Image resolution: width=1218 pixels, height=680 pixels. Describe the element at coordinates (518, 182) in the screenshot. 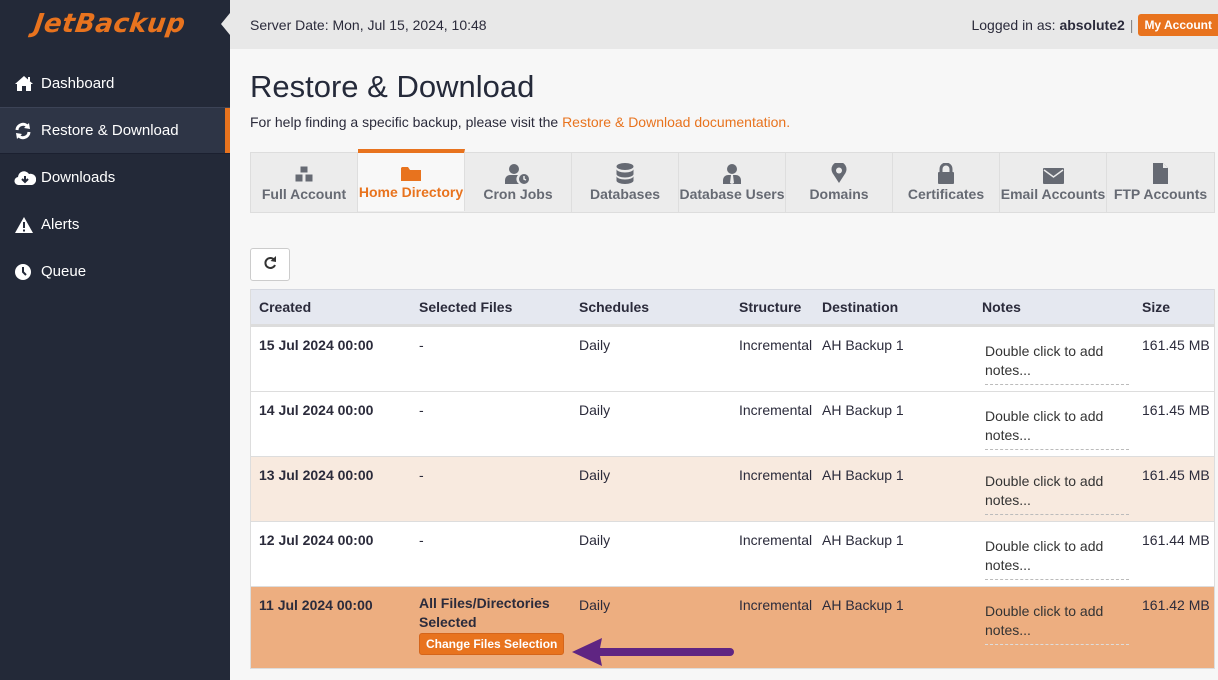

I see `tab-cron-jobs: Cron Jobs` at that location.